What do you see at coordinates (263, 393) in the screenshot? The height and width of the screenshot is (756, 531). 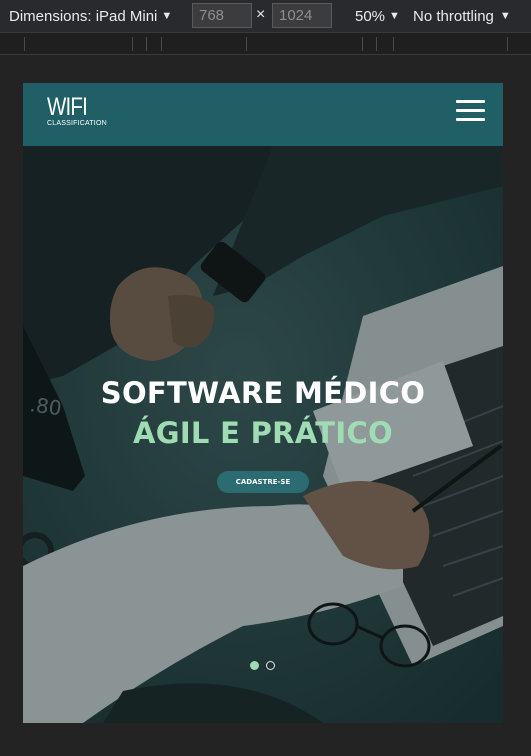 I see `hero-headline-line1: SOFTWARE MÉDICO` at bounding box center [263, 393].